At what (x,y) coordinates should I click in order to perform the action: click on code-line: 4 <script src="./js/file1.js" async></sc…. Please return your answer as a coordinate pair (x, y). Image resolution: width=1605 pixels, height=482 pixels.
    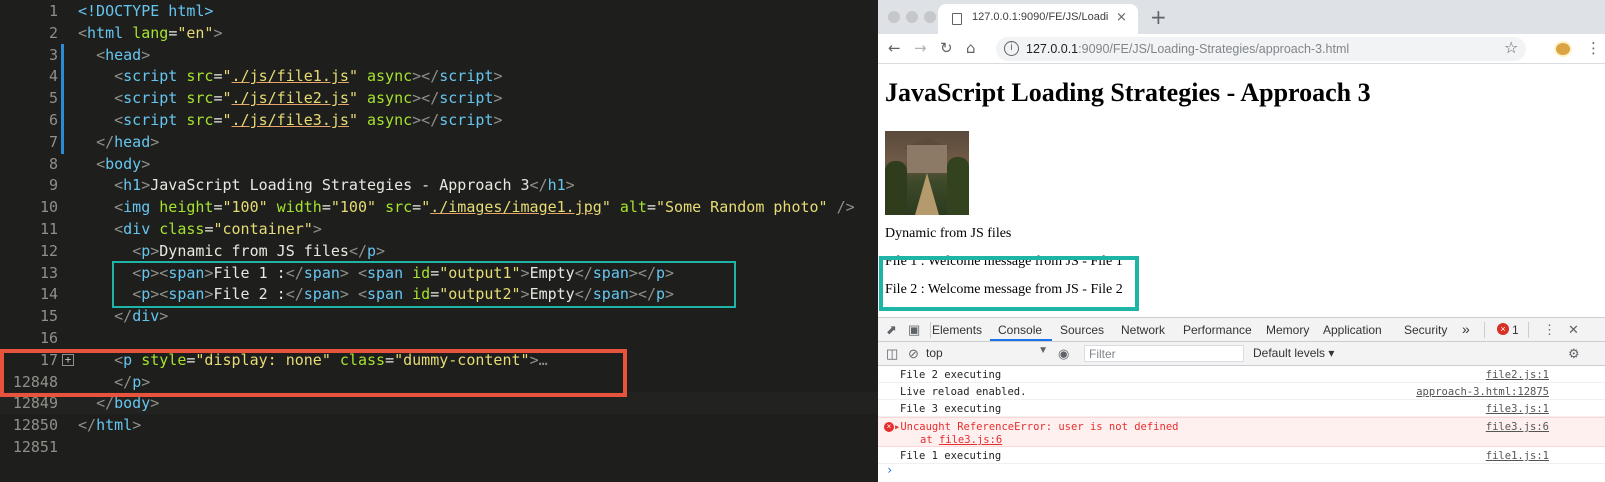
    Looking at the image, I should click on (439, 76).